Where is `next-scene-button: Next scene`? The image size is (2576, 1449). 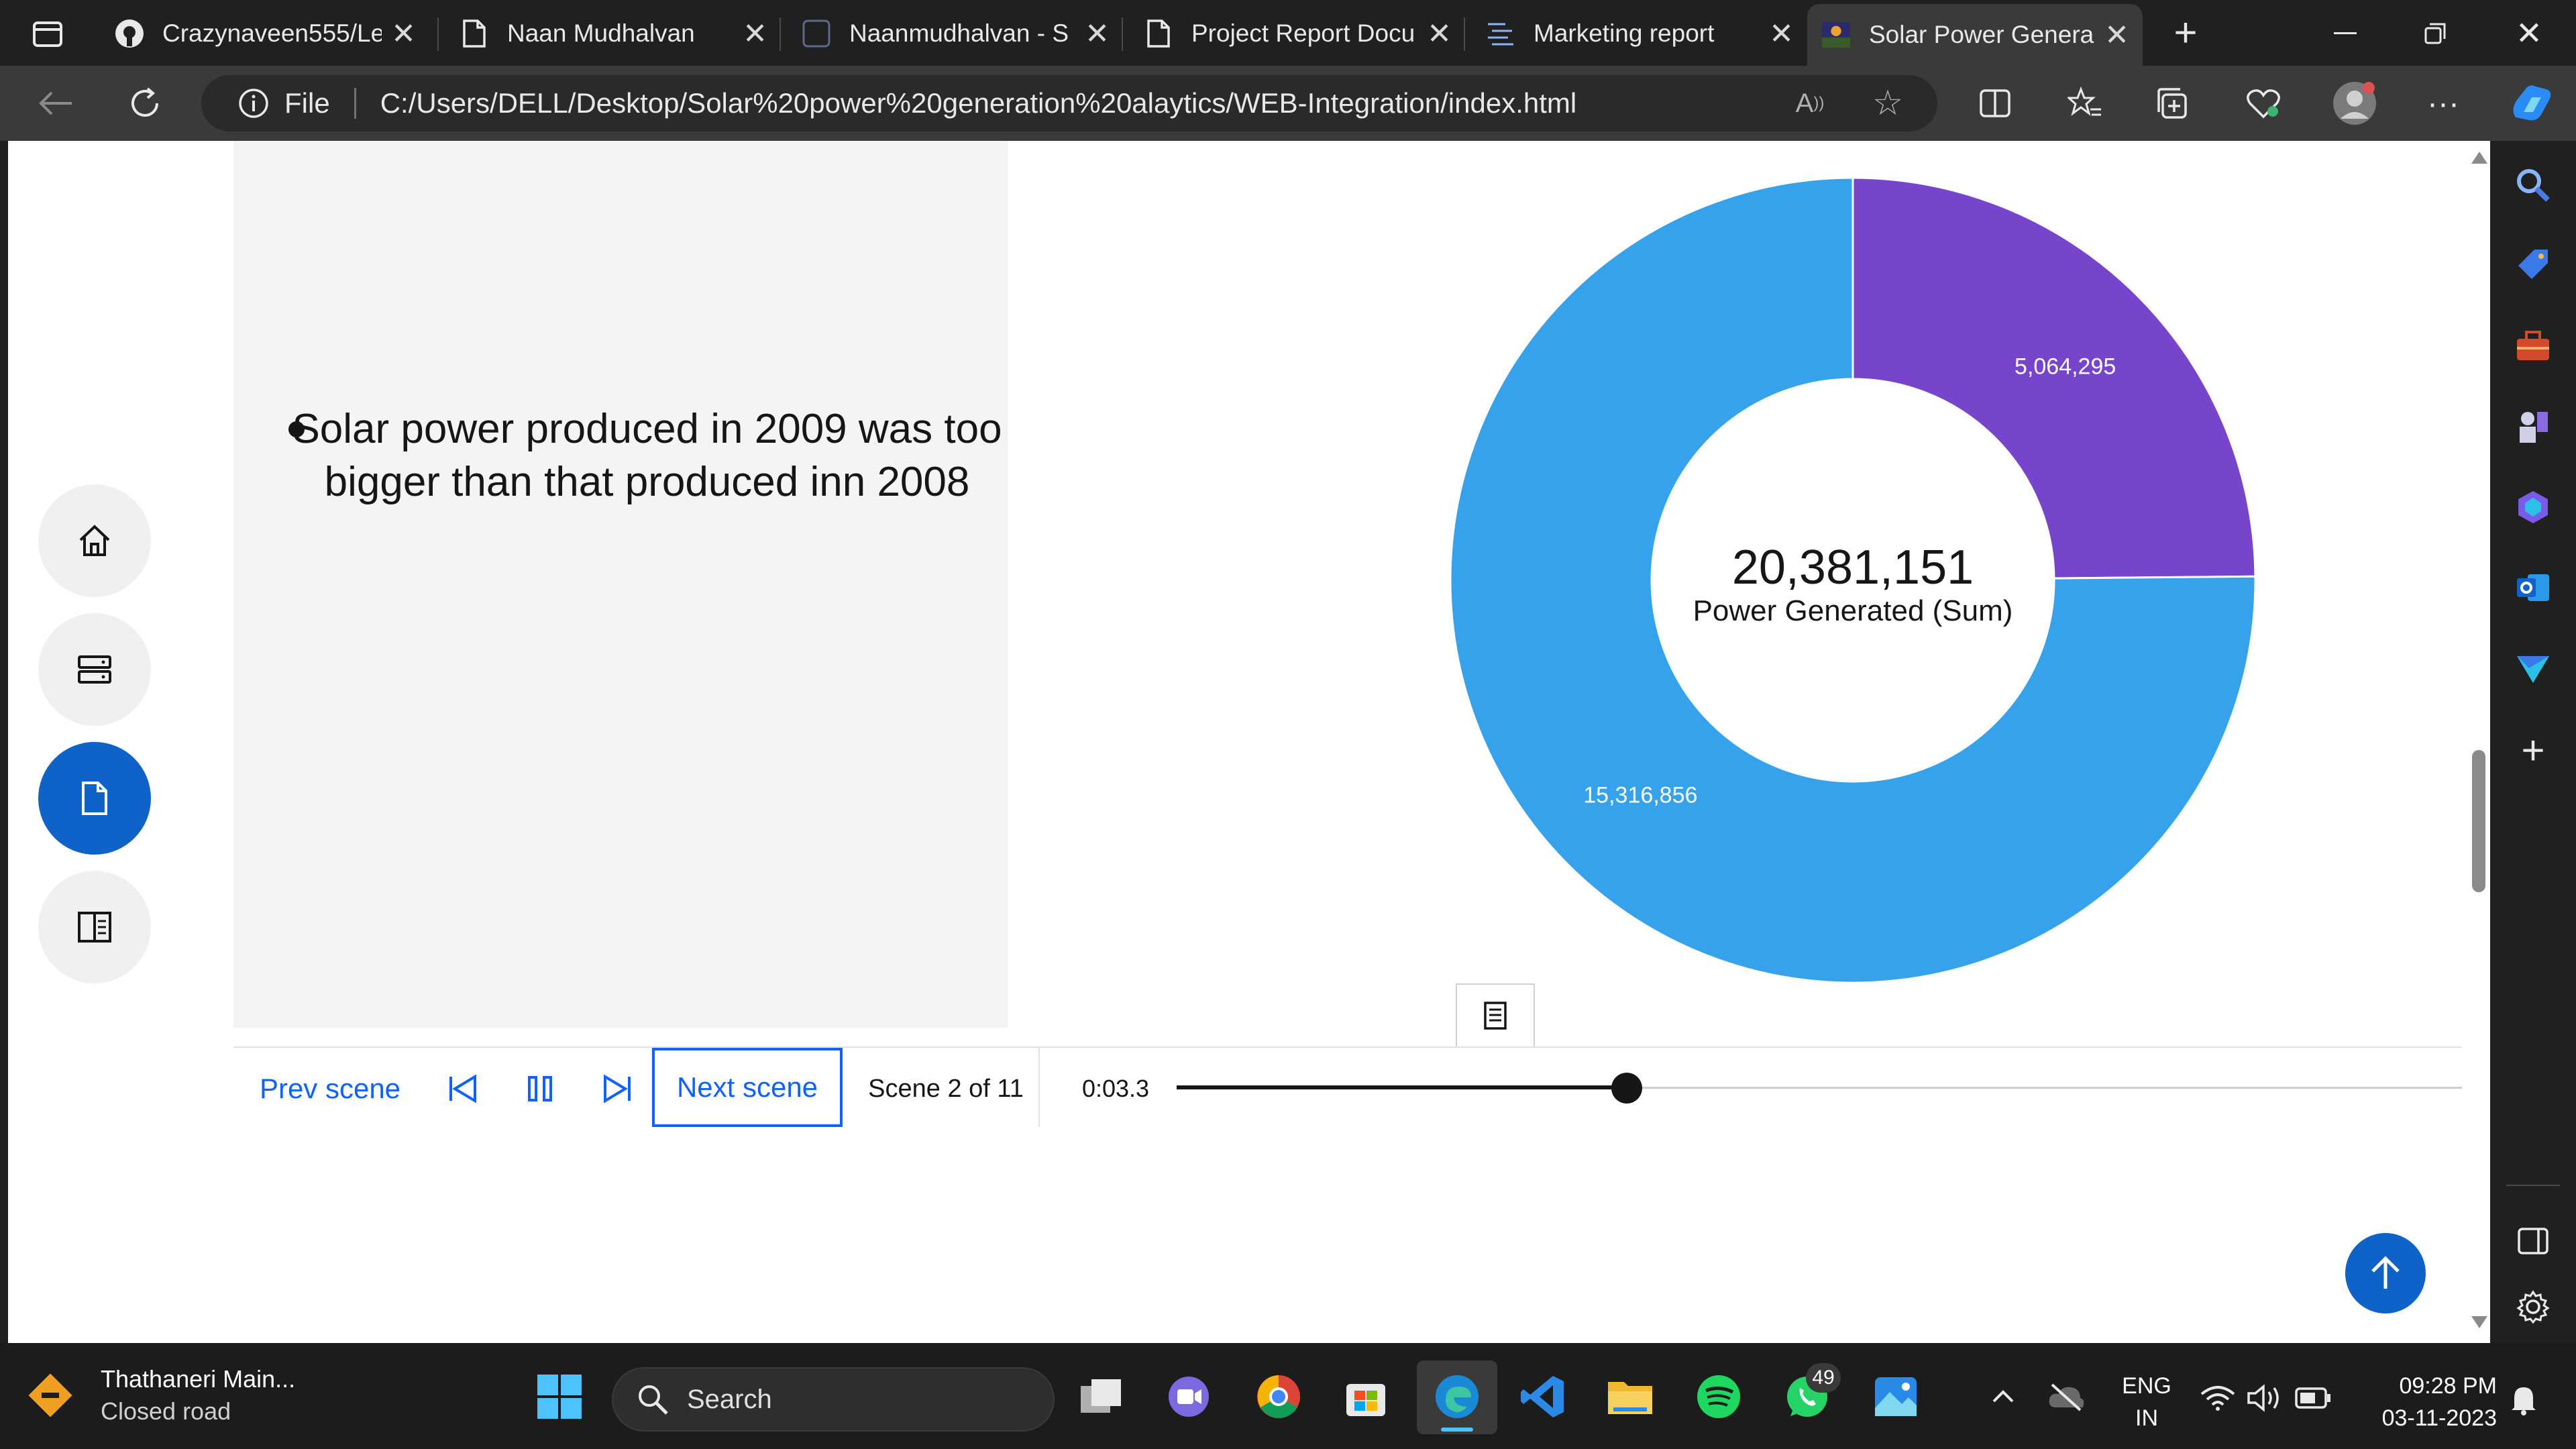 next-scene-button: Next scene is located at coordinates (747, 1087).